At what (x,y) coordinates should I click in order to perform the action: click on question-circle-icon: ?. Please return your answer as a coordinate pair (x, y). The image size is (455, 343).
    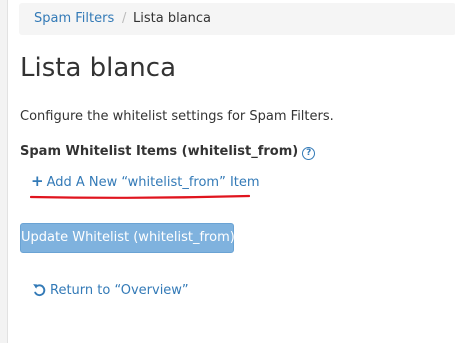
    Looking at the image, I should click on (309, 153).